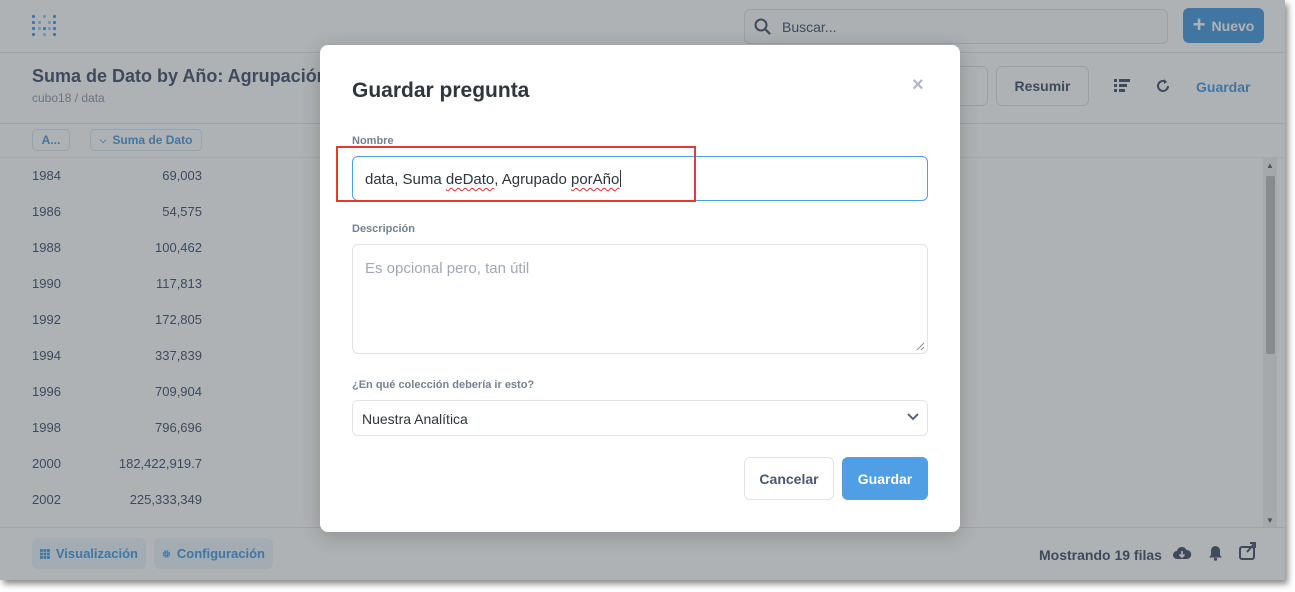 The height and width of the screenshot is (592, 1295). What do you see at coordinates (885, 478) in the screenshot?
I see `save-button: Guardar` at bounding box center [885, 478].